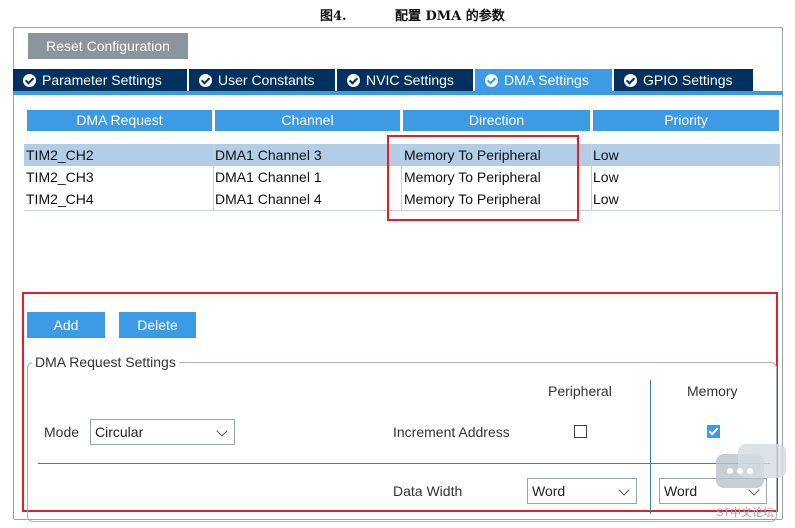  What do you see at coordinates (105, 362) in the screenshot?
I see `settings-legend: DMA Request Settings` at bounding box center [105, 362].